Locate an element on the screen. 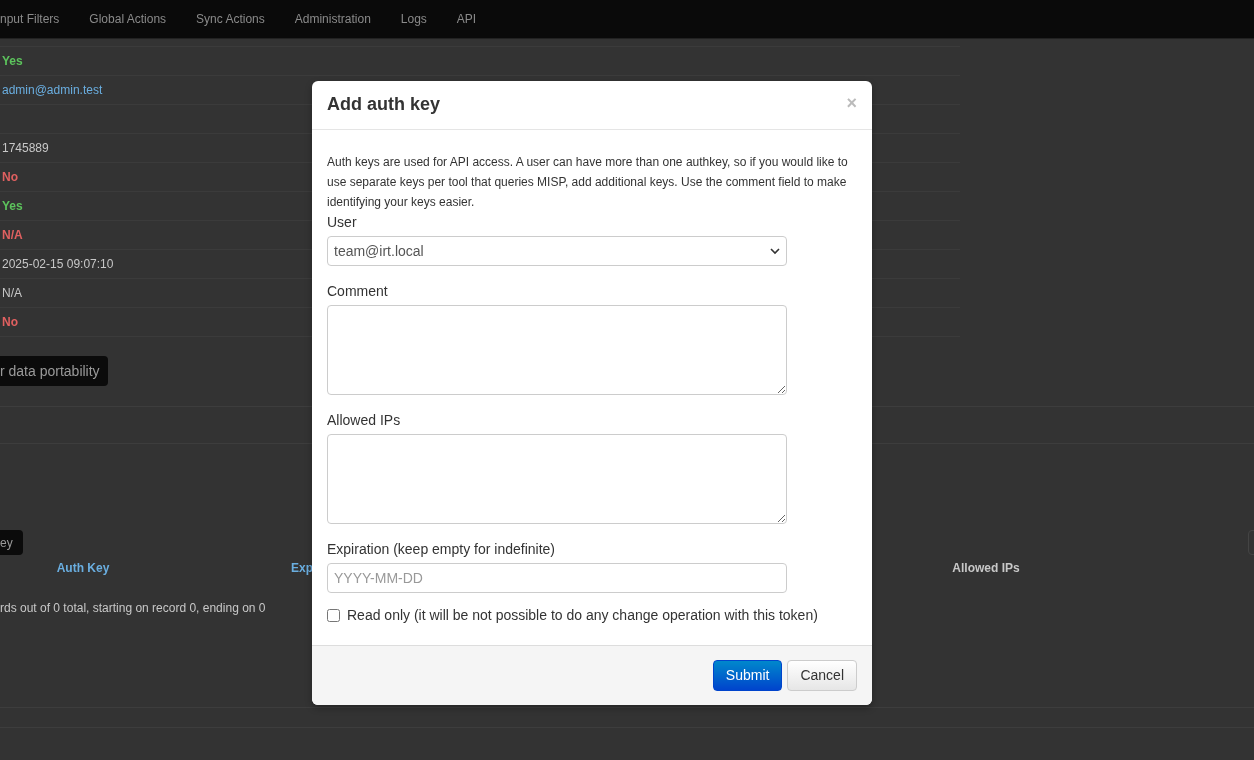 Image resolution: width=1254 pixels, height=760 pixels. data-portability-button: r data portability is located at coordinates (54, 371).